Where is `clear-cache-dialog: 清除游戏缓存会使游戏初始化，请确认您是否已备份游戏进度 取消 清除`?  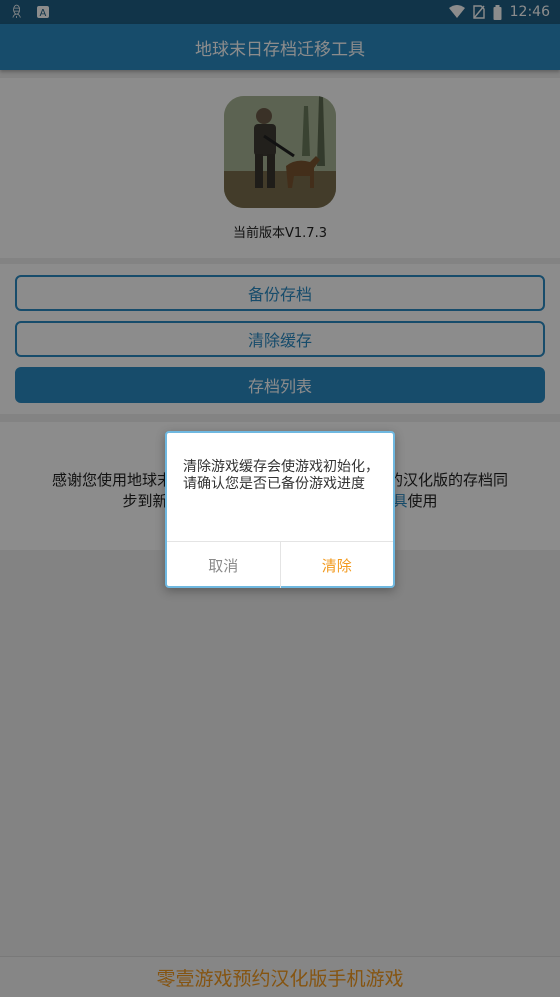 clear-cache-dialog: 清除游戏缓存会使游戏初始化，请确认您是否已备份游戏进度 取消 清除 is located at coordinates (280, 509).